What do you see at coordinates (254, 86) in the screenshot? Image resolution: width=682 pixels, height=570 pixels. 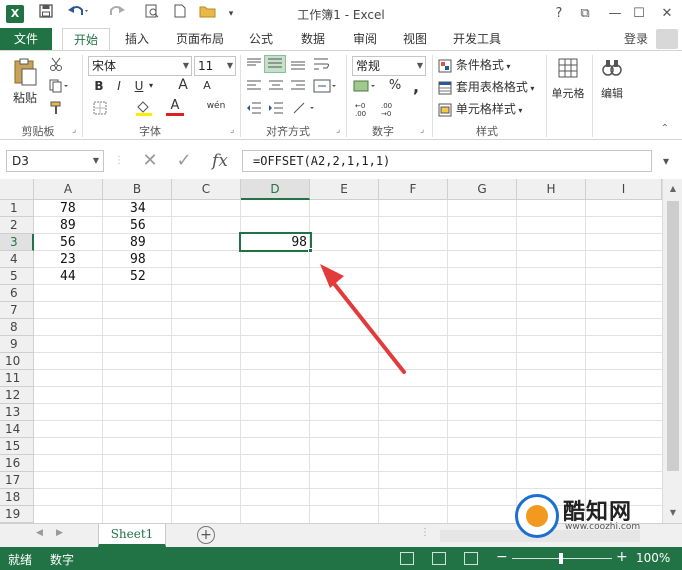 I see `align-left-icon` at bounding box center [254, 86].